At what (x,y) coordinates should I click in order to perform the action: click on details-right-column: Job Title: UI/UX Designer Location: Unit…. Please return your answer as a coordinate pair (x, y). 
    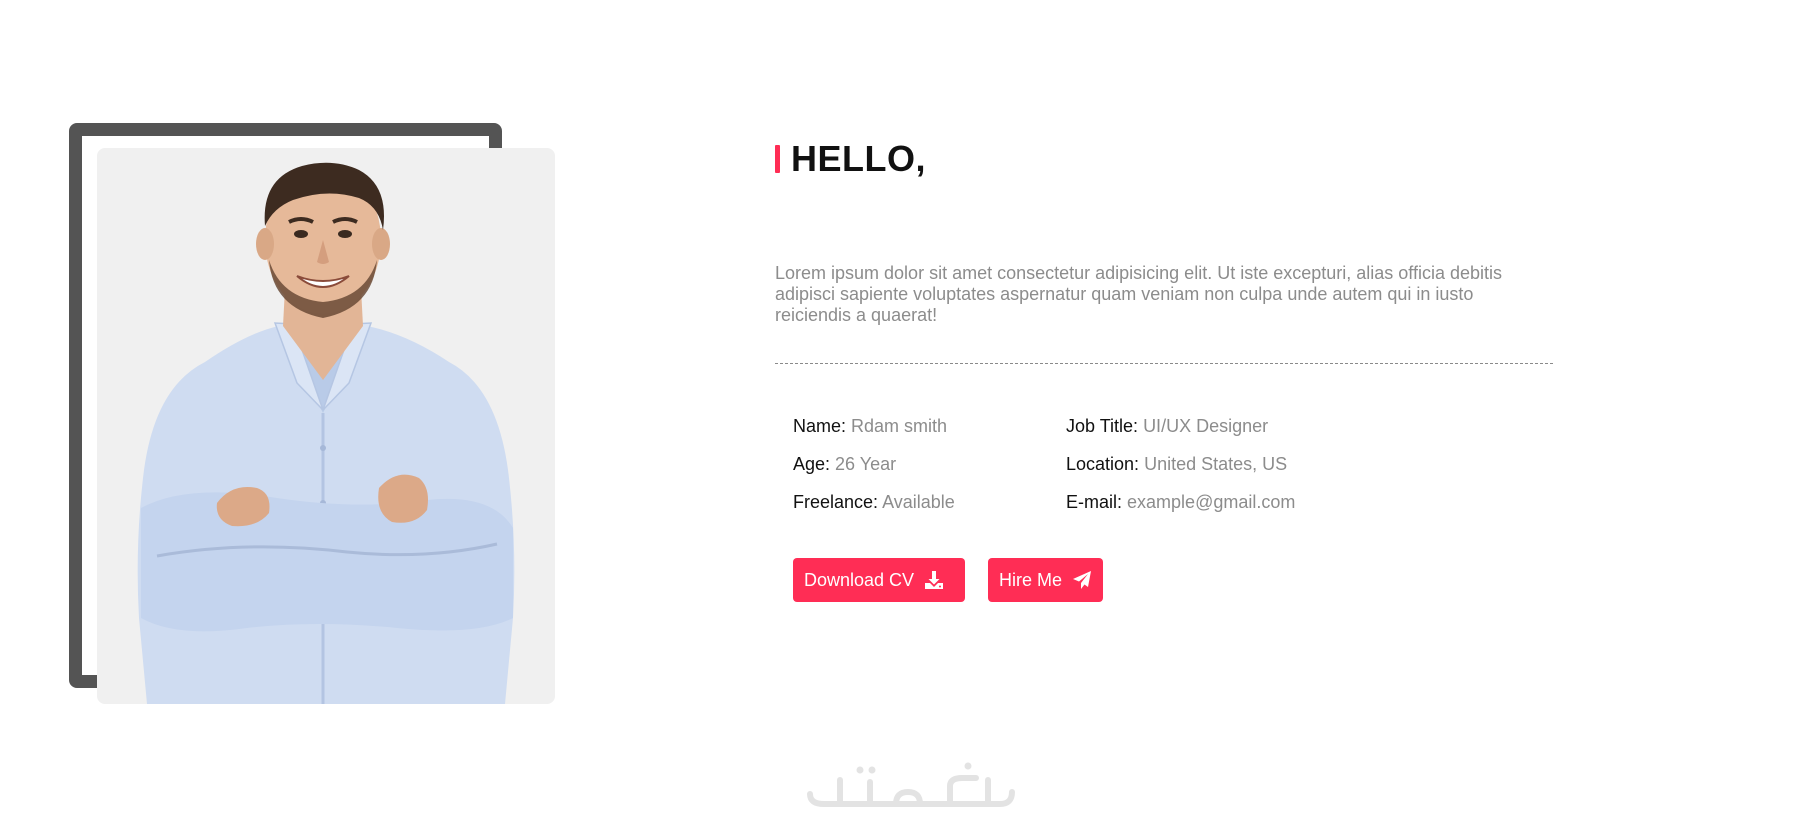
    Looking at the image, I should click on (1180, 473).